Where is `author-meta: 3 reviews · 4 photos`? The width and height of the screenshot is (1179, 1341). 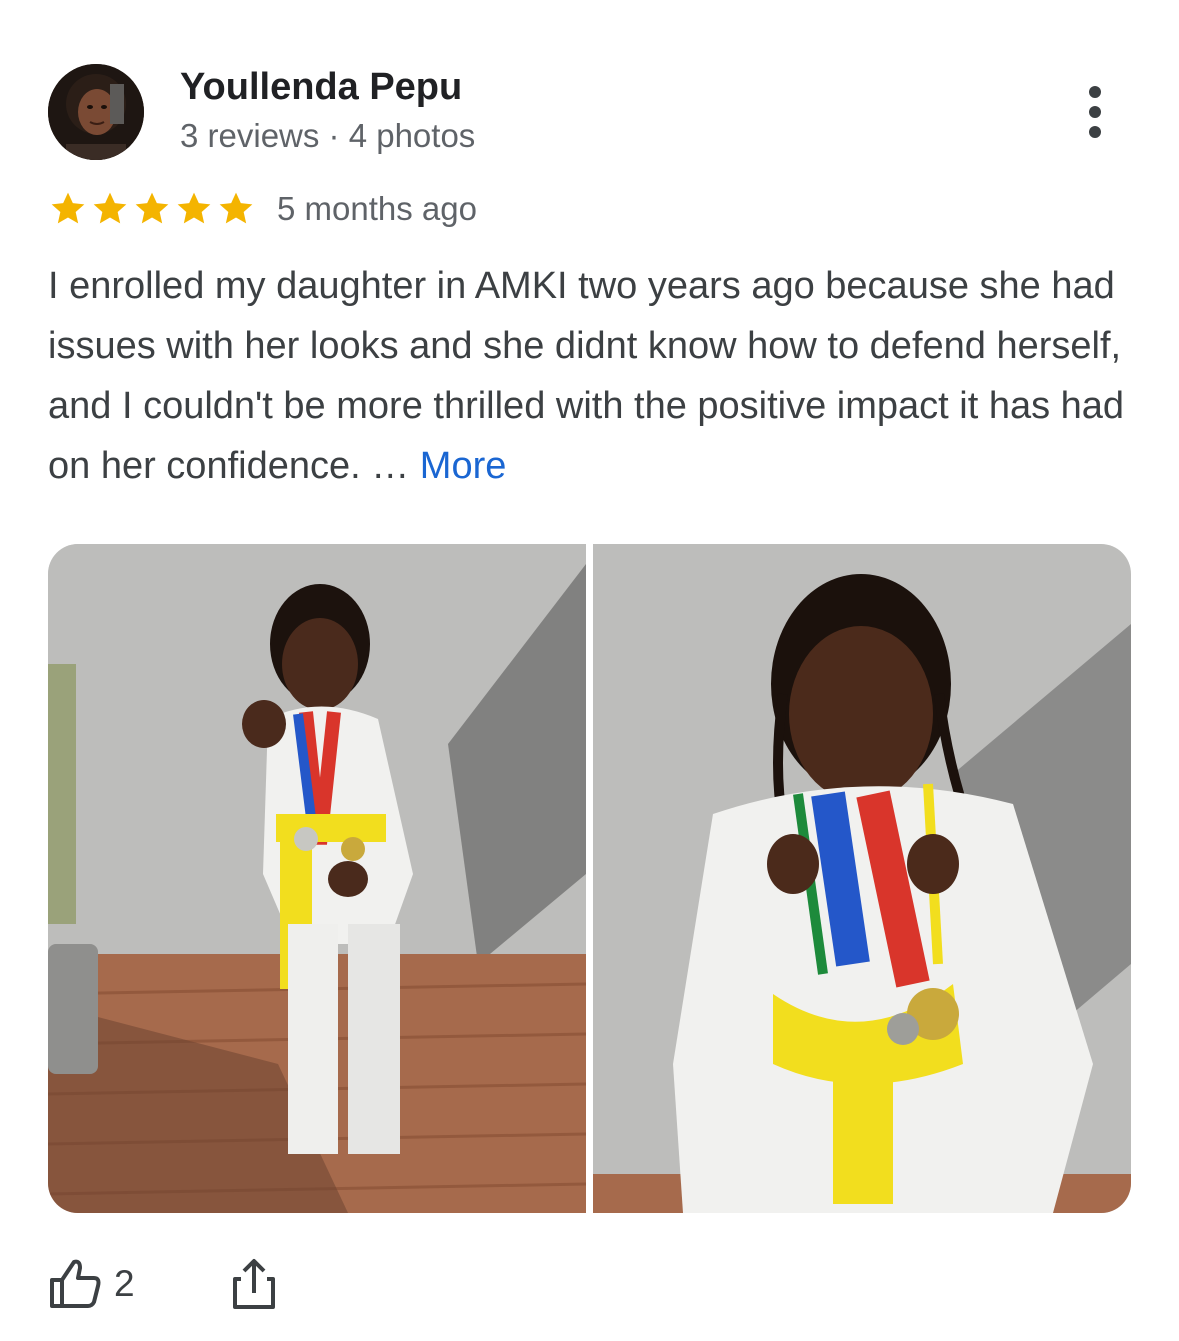 author-meta: 3 reviews · 4 photos is located at coordinates (328, 135).